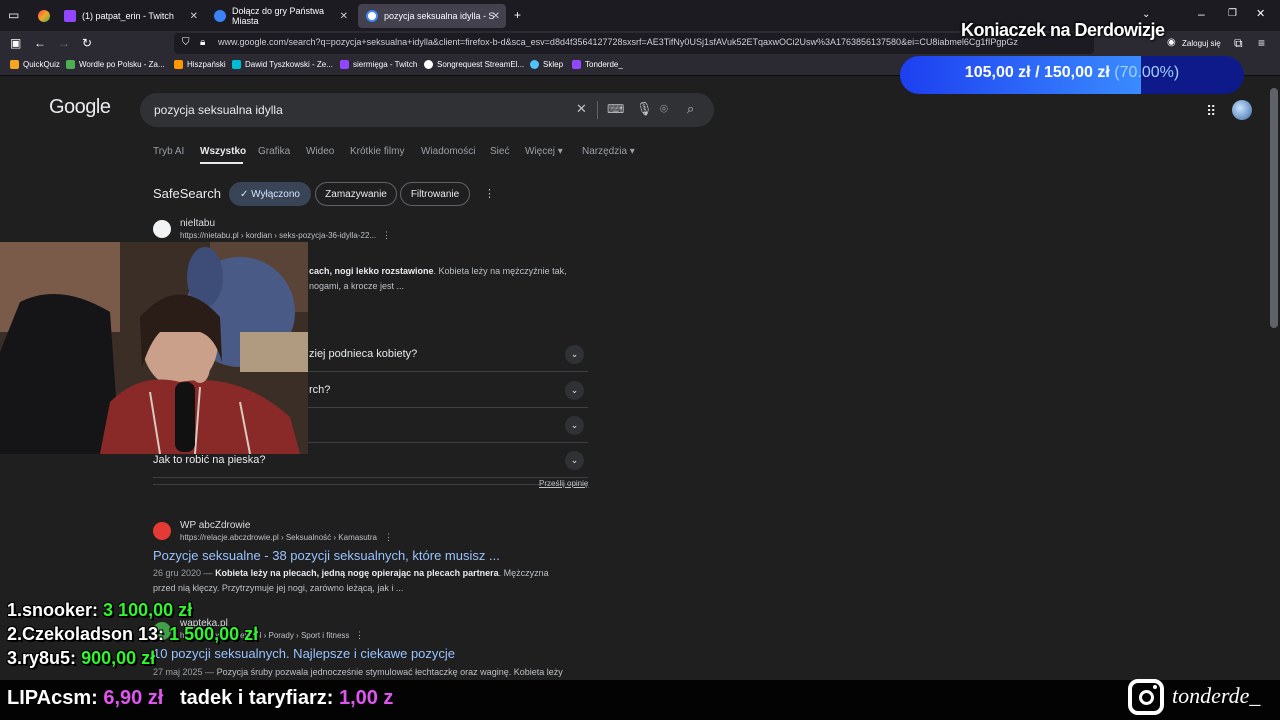 The width and height of the screenshot is (1280, 720). I want to click on clear-icon: ✕, so click(581, 109).